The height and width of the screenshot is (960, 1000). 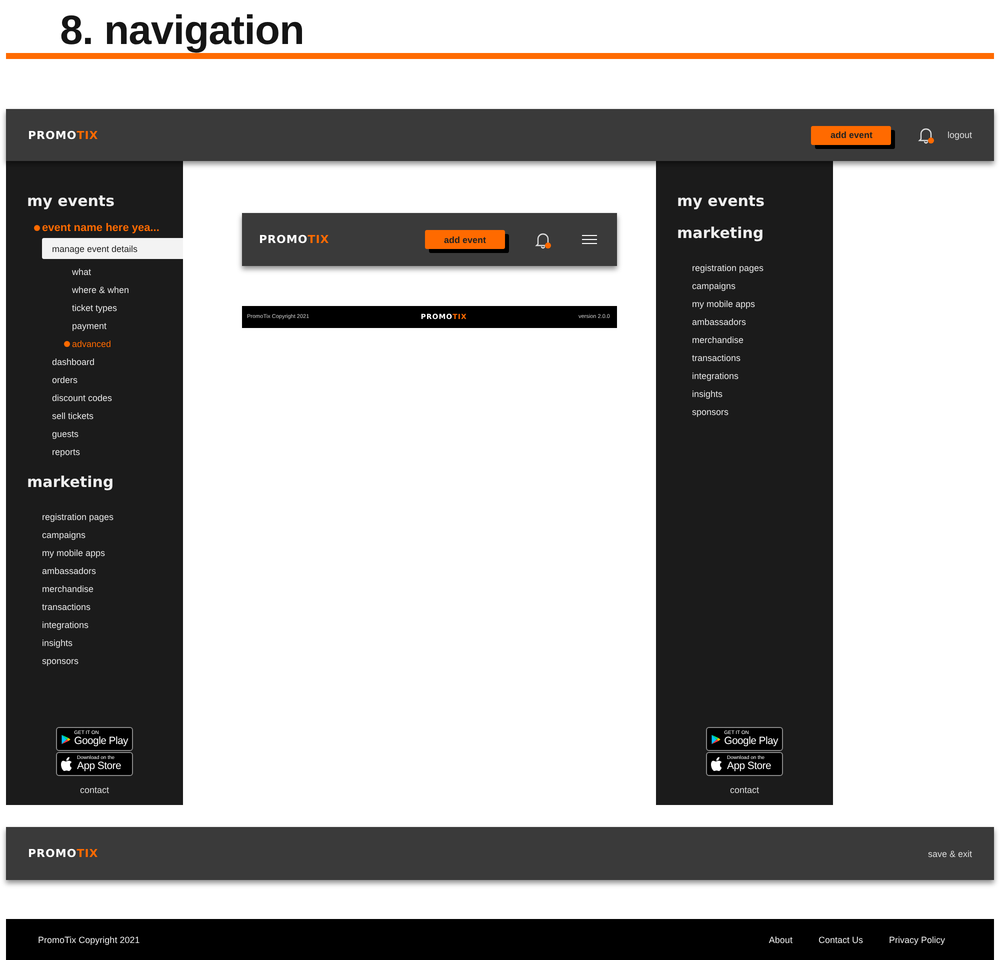 What do you see at coordinates (43, 452) in the screenshot?
I see `nav-item: reports` at bounding box center [43, 452].